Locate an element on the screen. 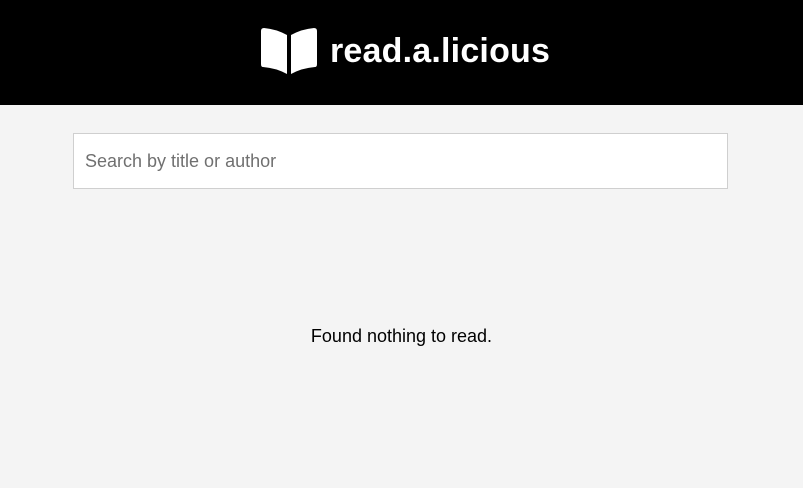 Image resolution: width=803 pixels, height=488 pixels. search-input is located at coordinates (400, 161).